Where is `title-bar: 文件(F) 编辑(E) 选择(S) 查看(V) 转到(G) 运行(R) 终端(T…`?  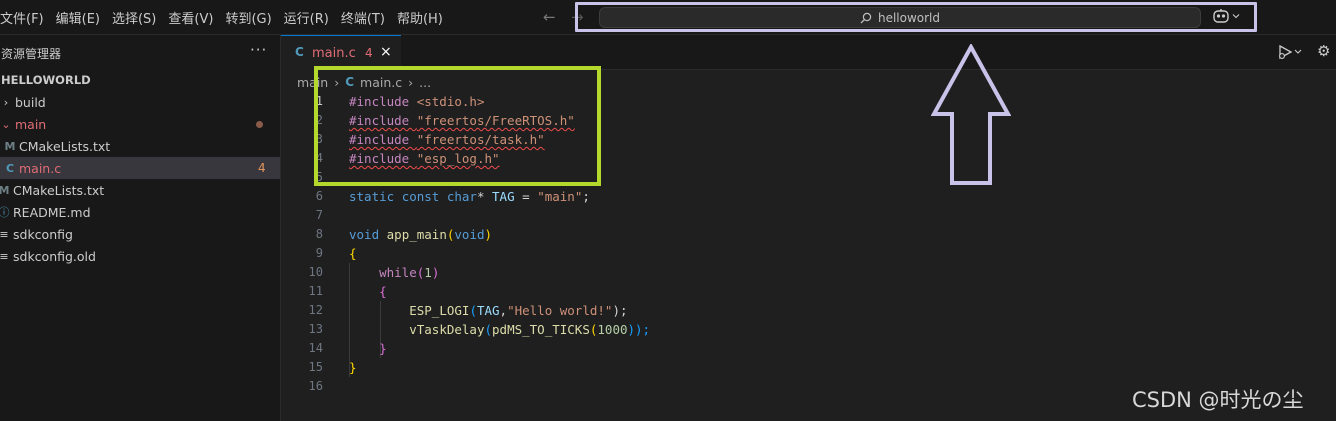
title-bar: 文件(F) 编辑(E) 选择(S) 查看(V) 转到(G) 运行(R) 终端(T… is located at coordinates (668, 17).